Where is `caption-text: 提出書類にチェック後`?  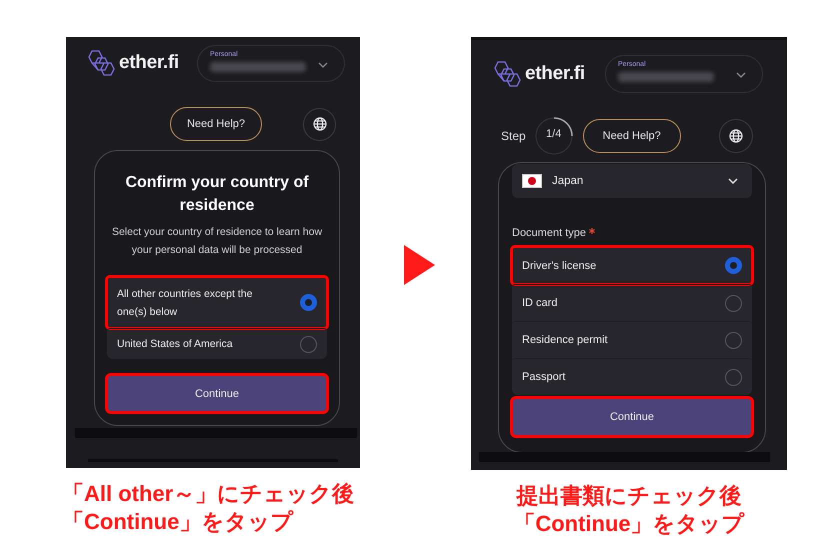 caption-text: 提出書類にチェック後 is located at coordinates (629, 496).